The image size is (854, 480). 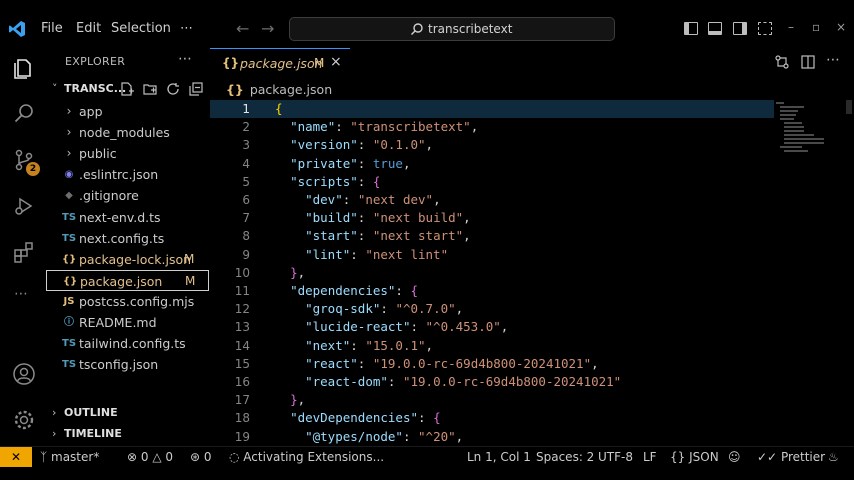 I want to click on toggle-primary-sidebar-icon, so click(x=691, y=28).